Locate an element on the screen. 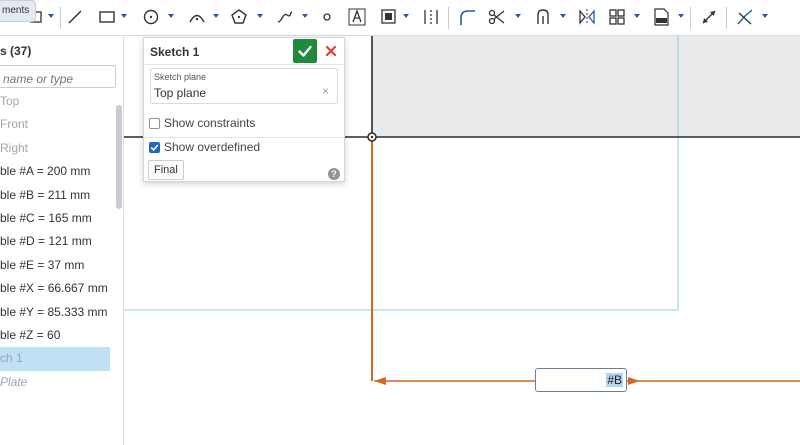 The height and width of the screenshot is (445, 800). feature-item-variable-y: ble #Y = 85.333 mm is located at coordinates (58, 312).